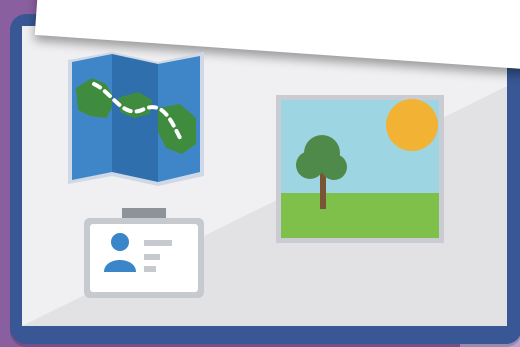  What do you see at coordinates (360, 169) in the screenshot?
I see `landscape-photo-icon` at bounding box center [360, 169].